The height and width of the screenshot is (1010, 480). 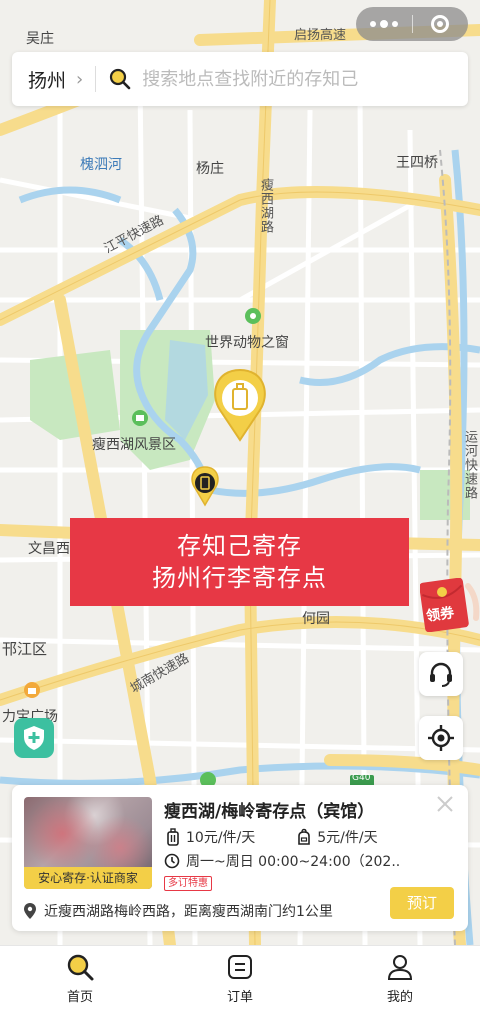 What do you see at coordinates (239, 578) in the screenshot?
I see `banner-line2: 扬州行李寄存点` at bounding box center [239, 578].